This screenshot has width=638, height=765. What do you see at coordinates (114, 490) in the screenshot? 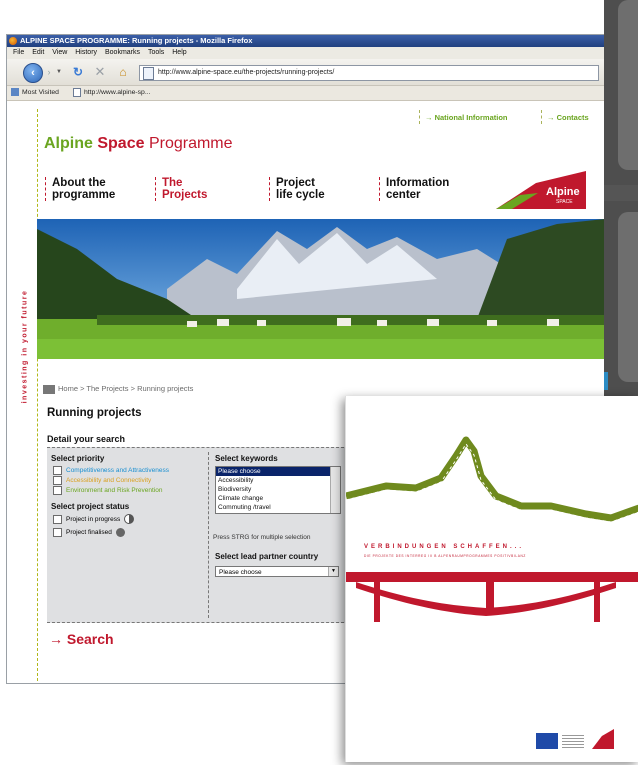
I see `option-label: Environment and Risk Prevention` at bounding box center [114, 490].